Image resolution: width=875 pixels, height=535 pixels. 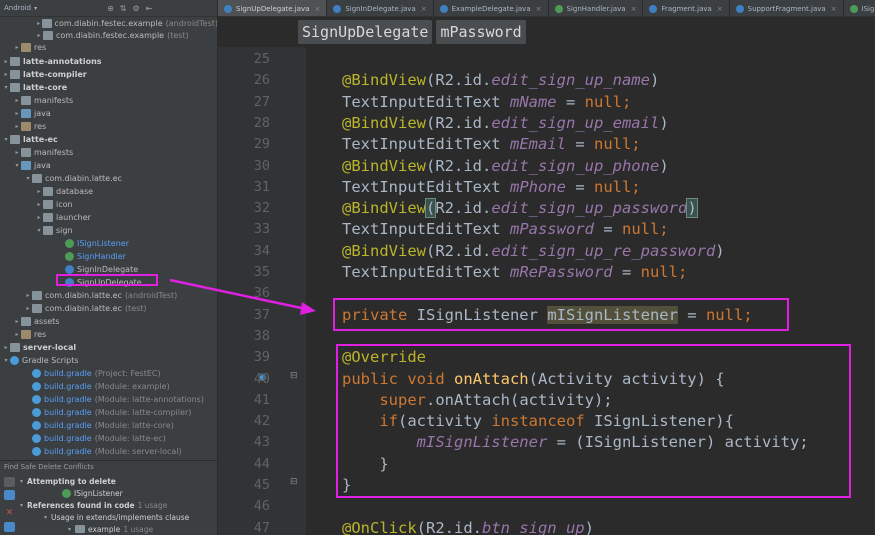 I want to click on code-line: @BindView(R2.id.edit_sign_up_email), so click(x=505, y=123).